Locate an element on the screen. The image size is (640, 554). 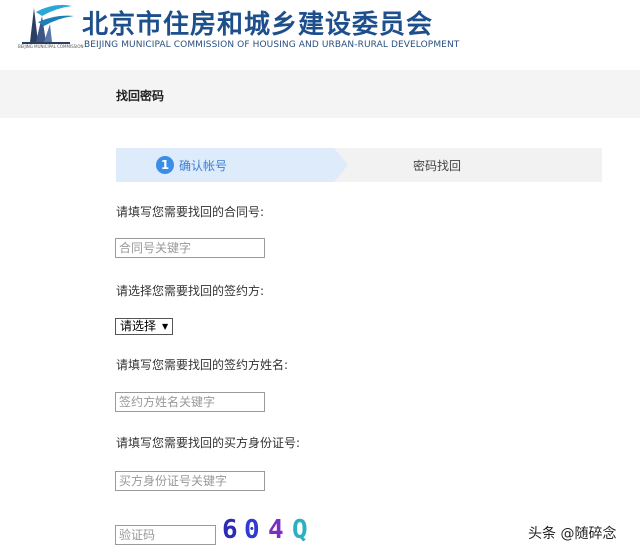
step-2-label: 密码找回 is located at coordinates (437, 166).